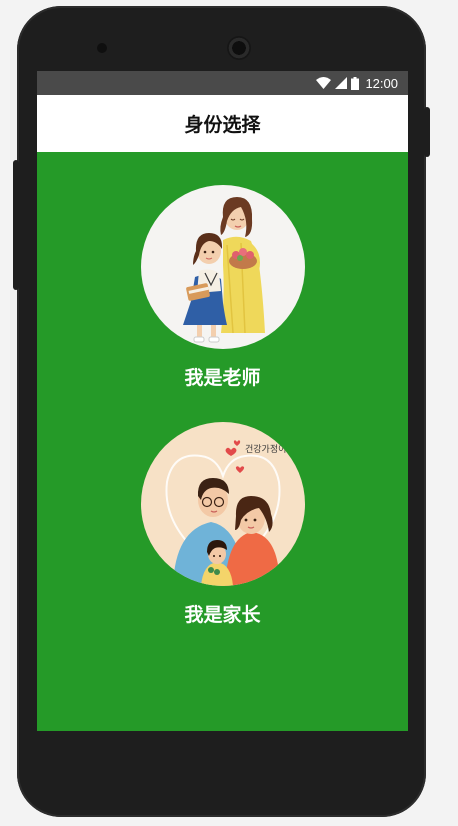 The image size is (458, 826). What do you see at coordinates (324, 83) in the screenshot?
I see `wifi-icon` at bounding box center [324, 83].